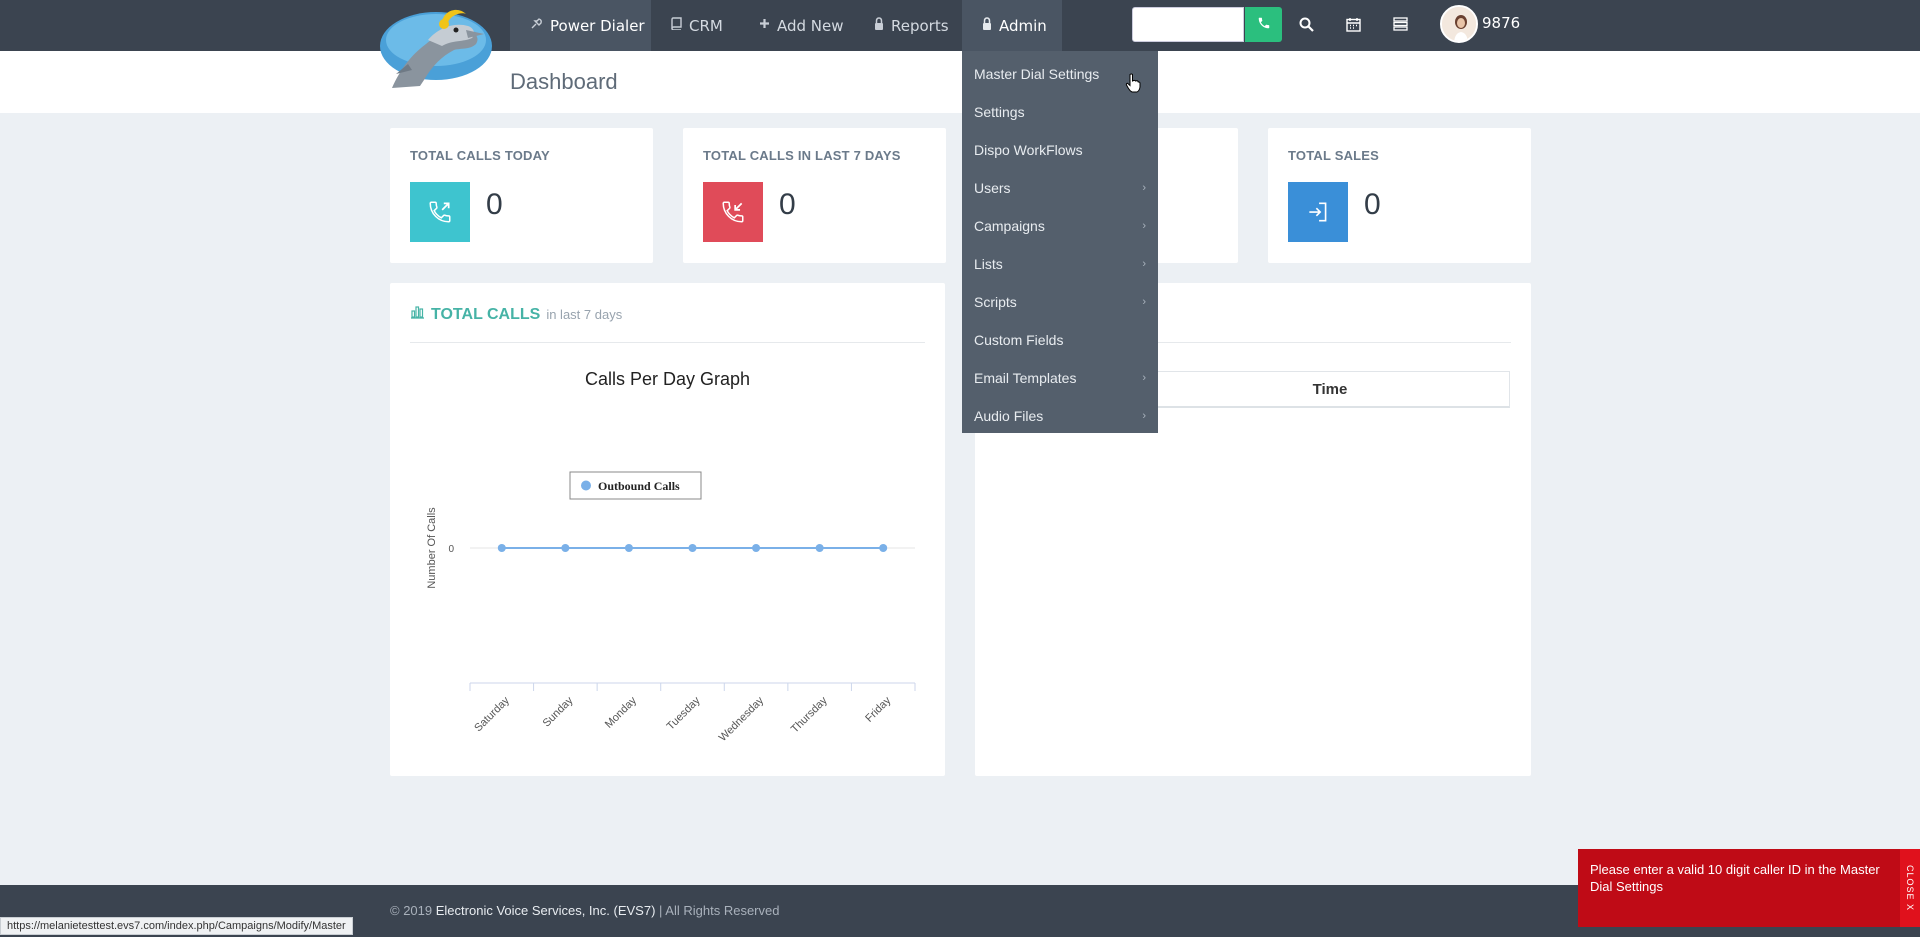 This screenshot has width=1920, height=937. What do you see at coordinates (1060, 226) in the screenshot?
I see `admin-menu-item: Campaigns ›` at bounding box center [1060, 226].